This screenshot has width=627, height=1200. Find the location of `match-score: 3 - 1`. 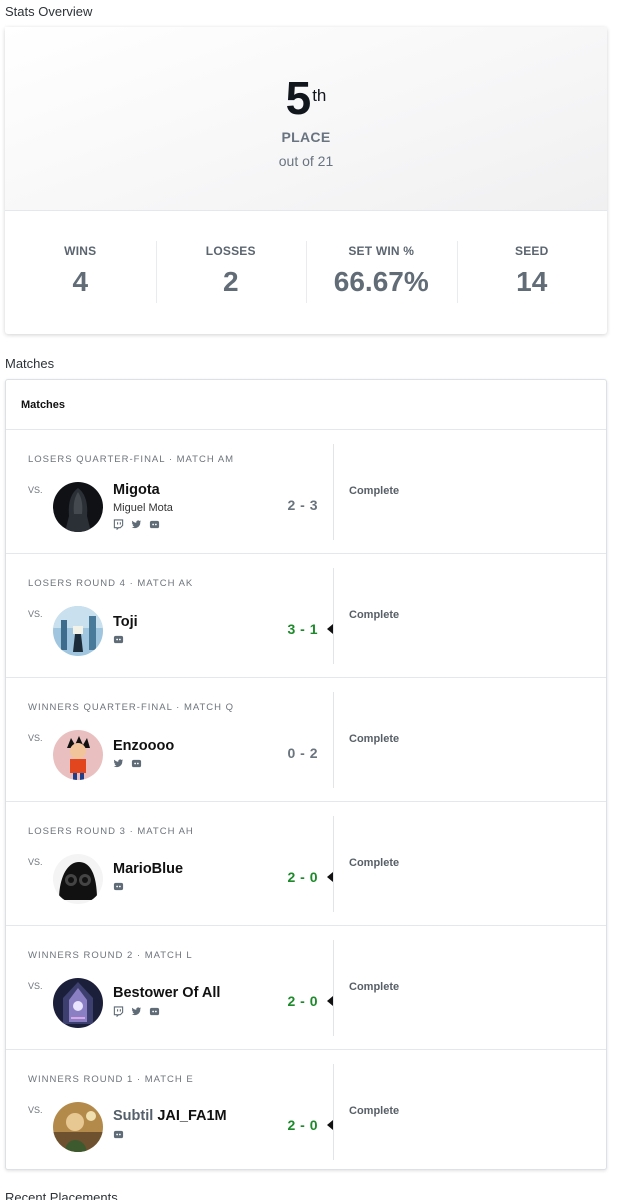

match-score: 3 - 1 is located at coordinates (302, 629).